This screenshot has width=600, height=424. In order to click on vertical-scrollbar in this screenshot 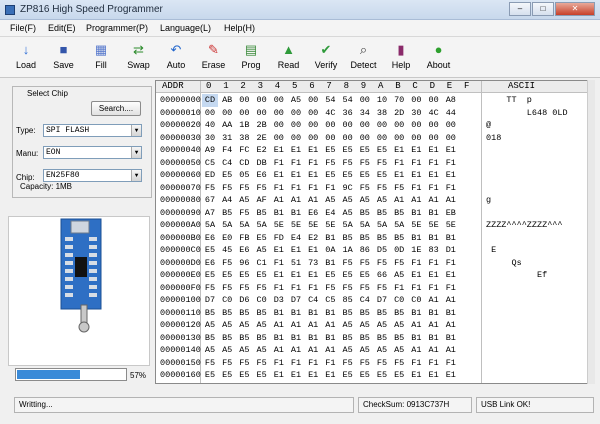, I will do `click(591, 232)`.